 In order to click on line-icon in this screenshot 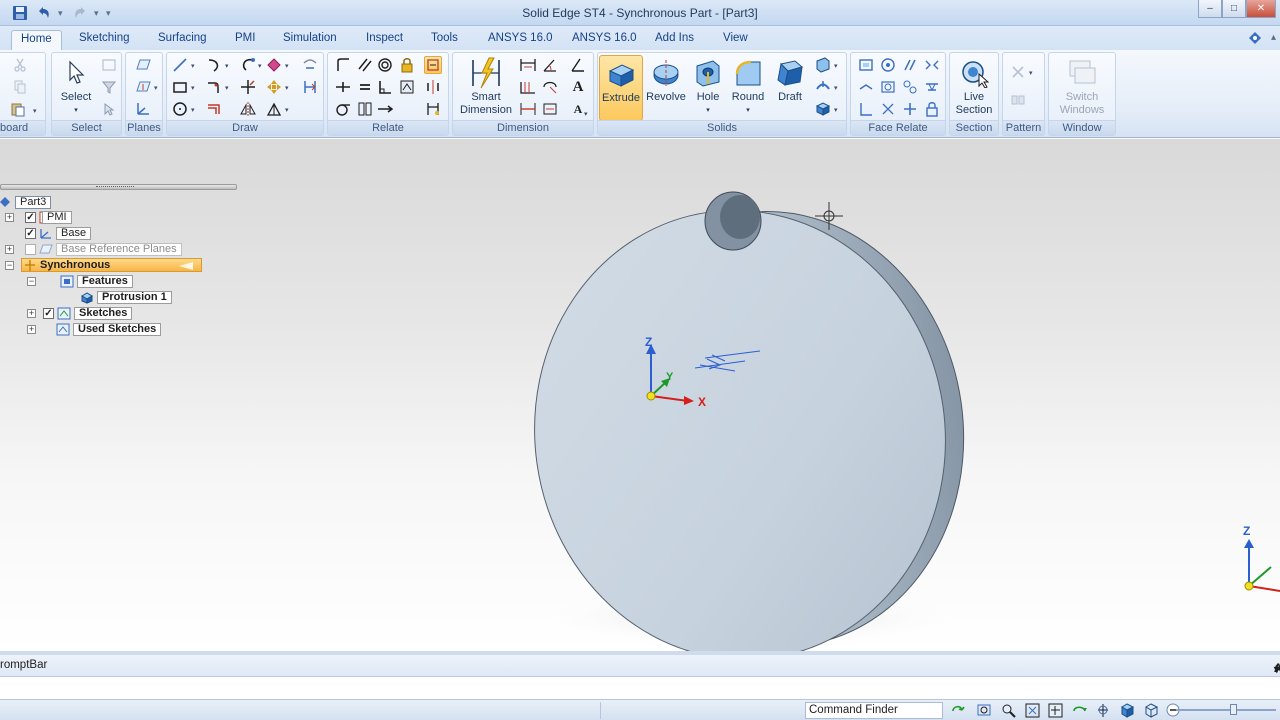, I will do `click(180, 65)`.